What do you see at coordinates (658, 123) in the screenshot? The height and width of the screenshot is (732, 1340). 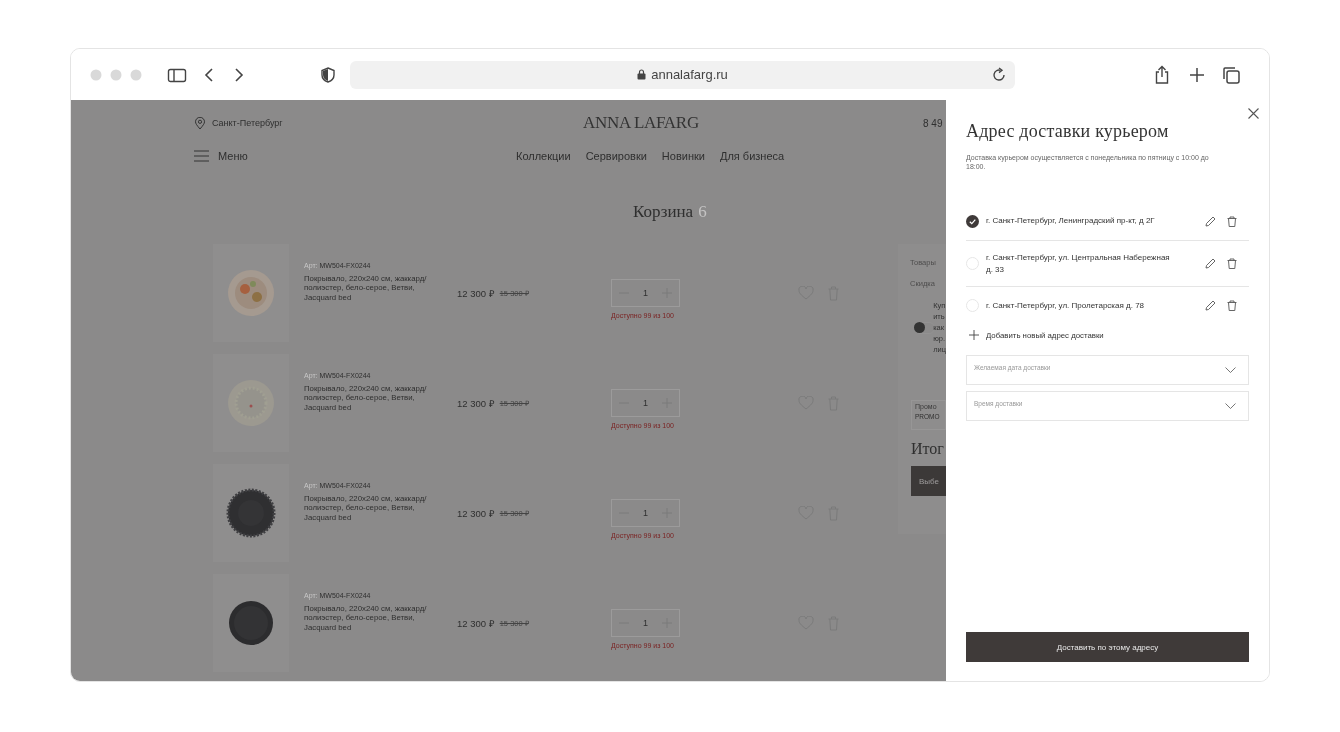 I see `site-logo: ANNA LAFARG` at bounding box center [658, 123].